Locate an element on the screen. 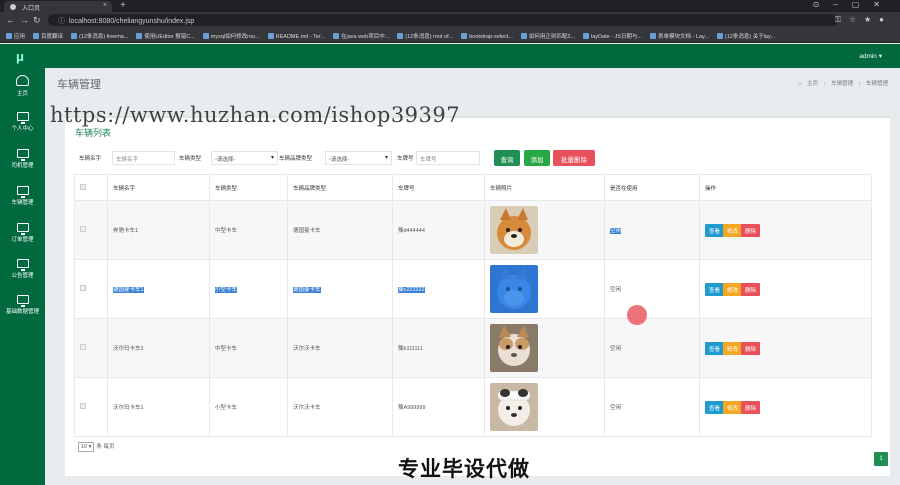 This screenshot has height=485, width=900. tab-favicon-icon is located at coordinates (13, 7).